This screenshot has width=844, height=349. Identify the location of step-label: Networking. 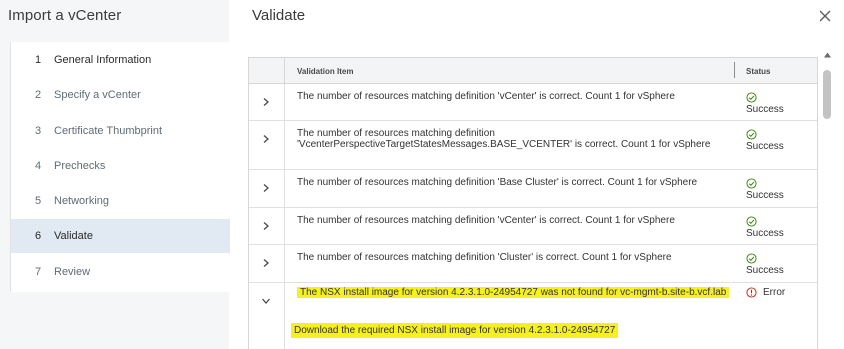
(82, 201).